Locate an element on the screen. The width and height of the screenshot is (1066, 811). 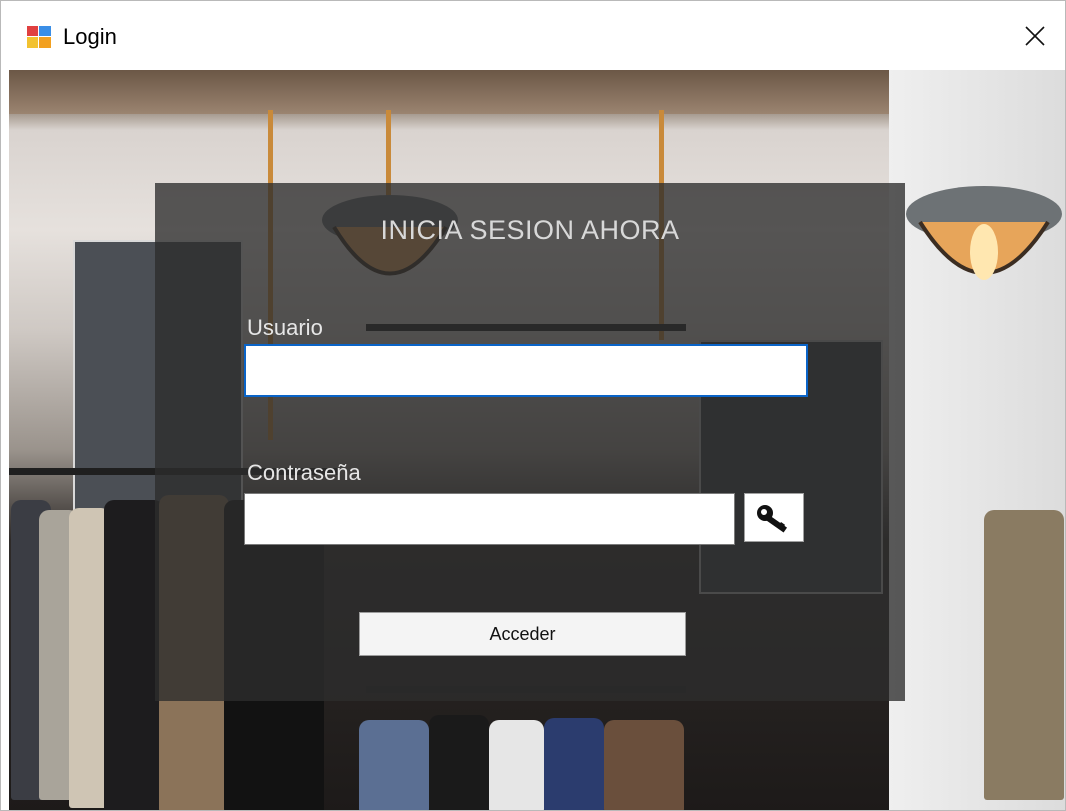
password-label: Contraseña is located at coordinates (304, 472).